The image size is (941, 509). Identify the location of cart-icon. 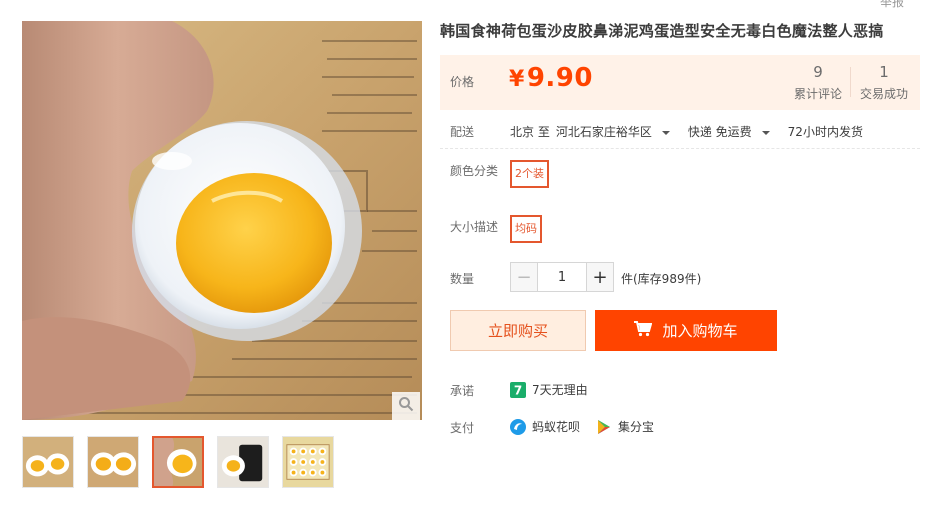
(648, 330).